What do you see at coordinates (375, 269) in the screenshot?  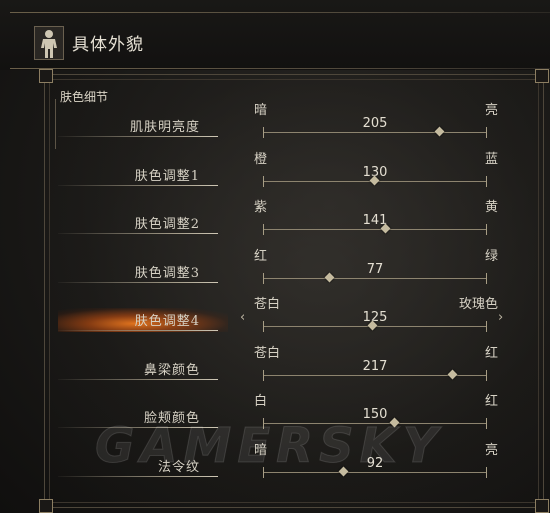 I see `slider-value: 77` at bounding box center [375, 269].